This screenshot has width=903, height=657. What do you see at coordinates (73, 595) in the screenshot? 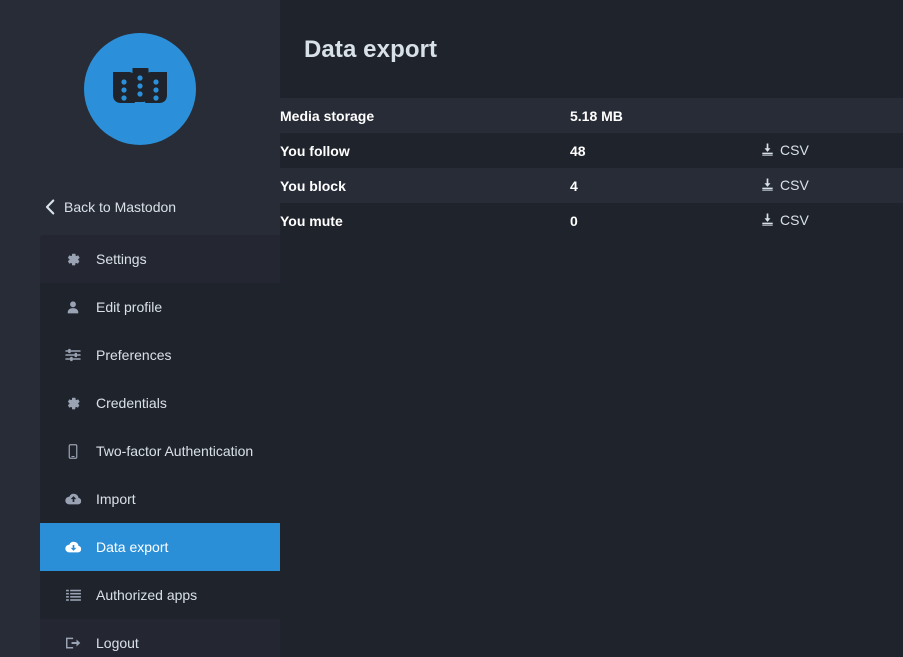
I see `list-icon` at bounding box center [73, 595].